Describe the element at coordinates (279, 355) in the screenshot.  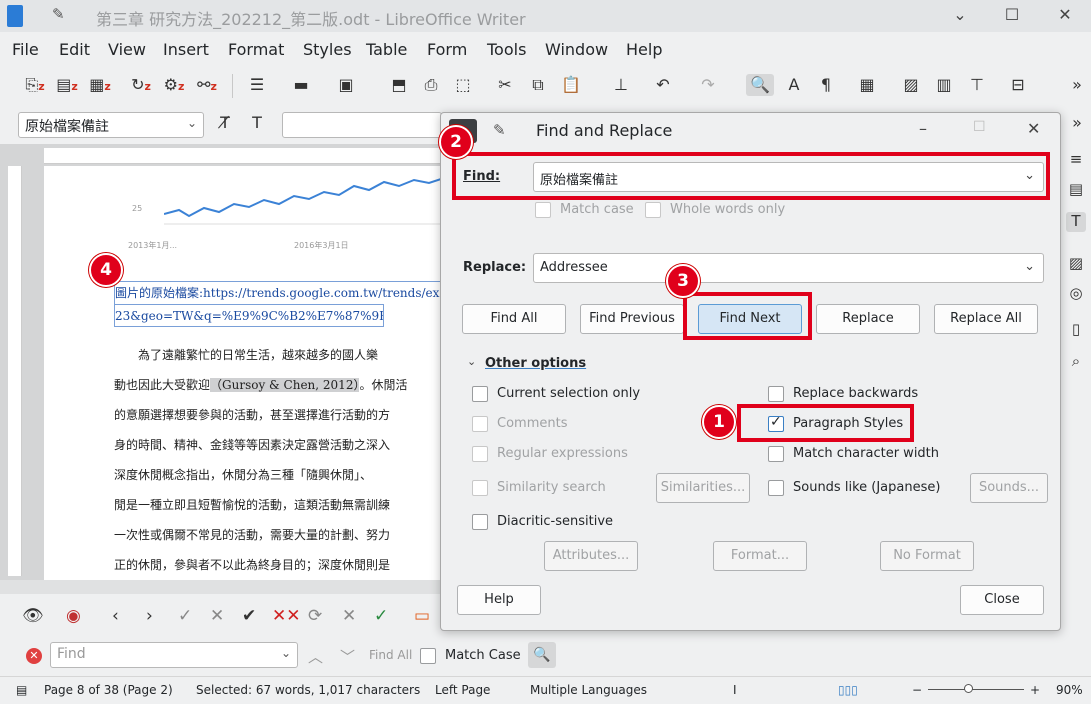
I see `body-line: 為了遠離繁忙的日常生活，越來越多的國人樂` at that location.